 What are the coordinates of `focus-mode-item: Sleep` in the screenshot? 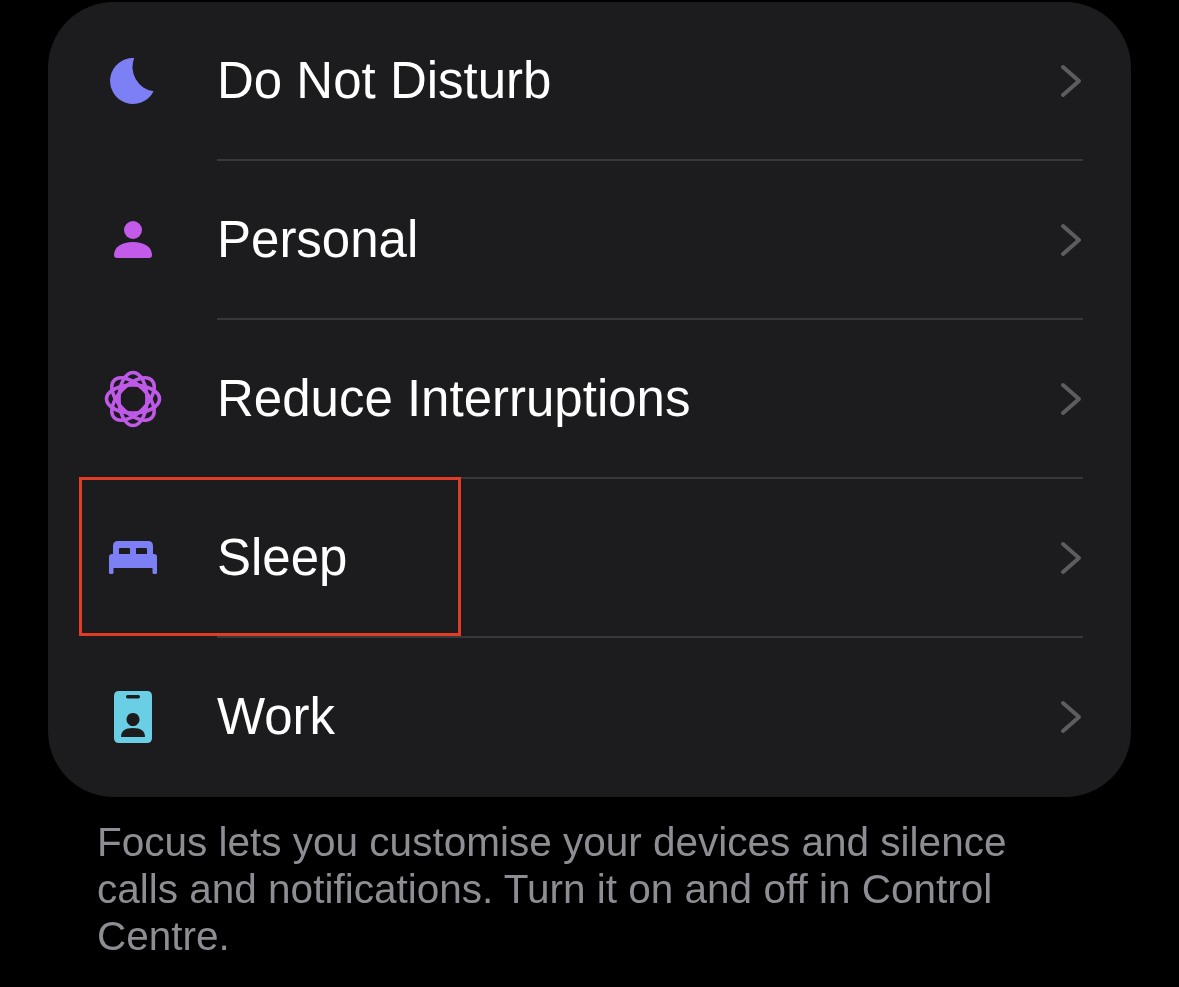 It's located at (589, 557).